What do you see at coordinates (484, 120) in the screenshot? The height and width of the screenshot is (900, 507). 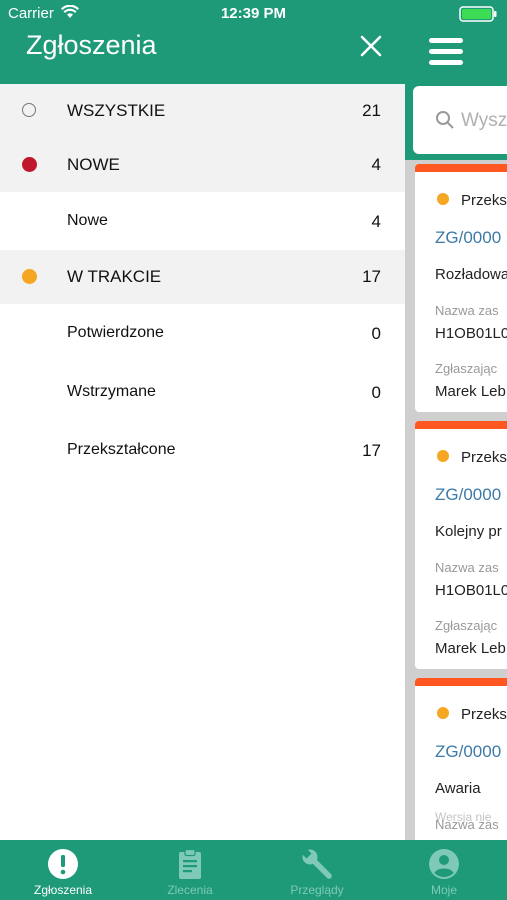 I see `search-placeholder: Wysz` at bounding box center [484, 120].